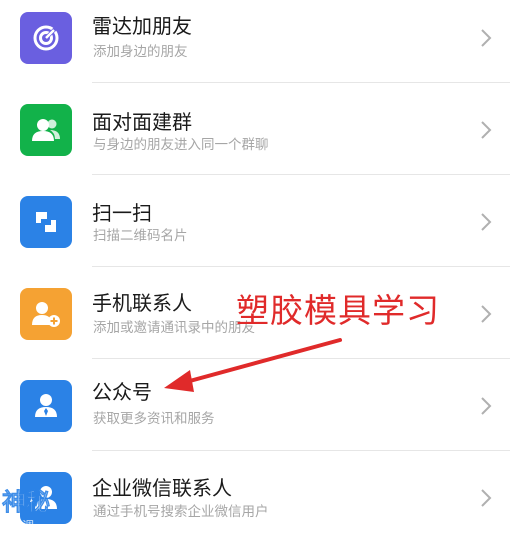  I want to click on radar-icon, so click(46, 38).